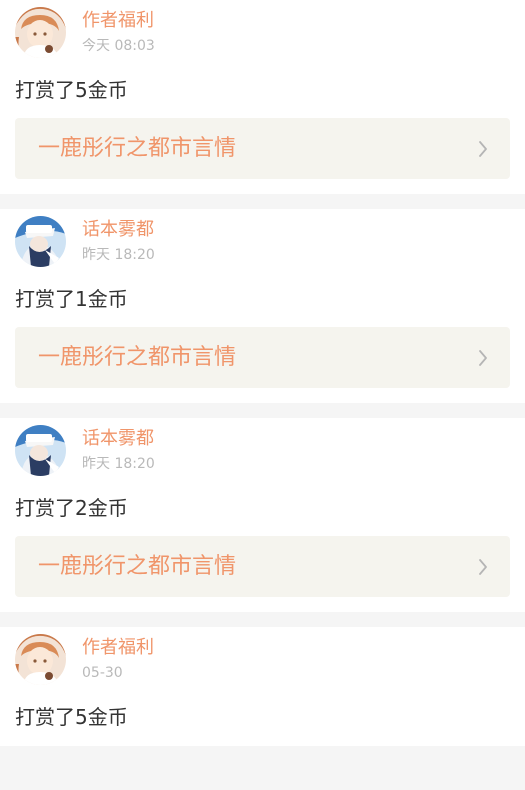 This screenshot has height=790, width=525. Describe the element at coordinates (71, 299) in the screenshot. I see `reward-text: 打赏了1金币` at that location.